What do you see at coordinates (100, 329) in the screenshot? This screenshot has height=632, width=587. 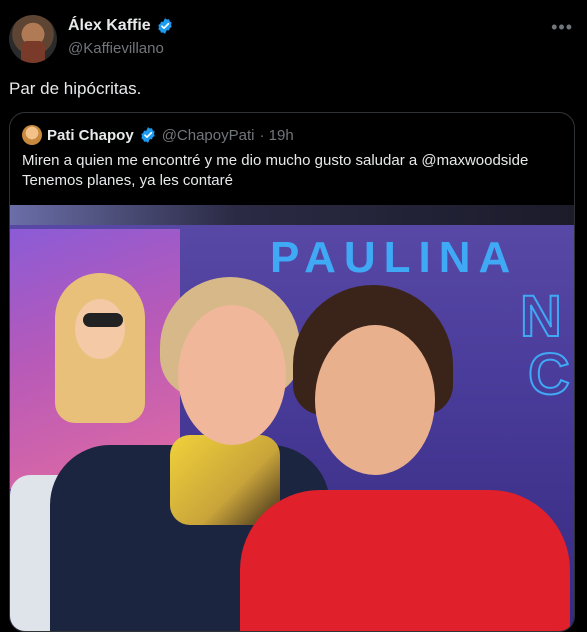 I see `poster-face` at bounding box center [100, 329].